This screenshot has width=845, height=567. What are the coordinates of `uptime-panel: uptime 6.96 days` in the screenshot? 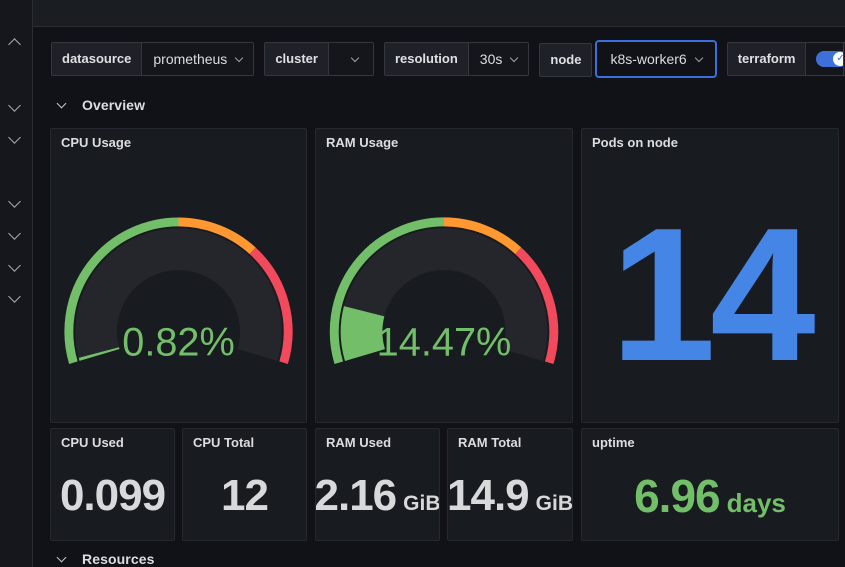 It's located at (710, 484).